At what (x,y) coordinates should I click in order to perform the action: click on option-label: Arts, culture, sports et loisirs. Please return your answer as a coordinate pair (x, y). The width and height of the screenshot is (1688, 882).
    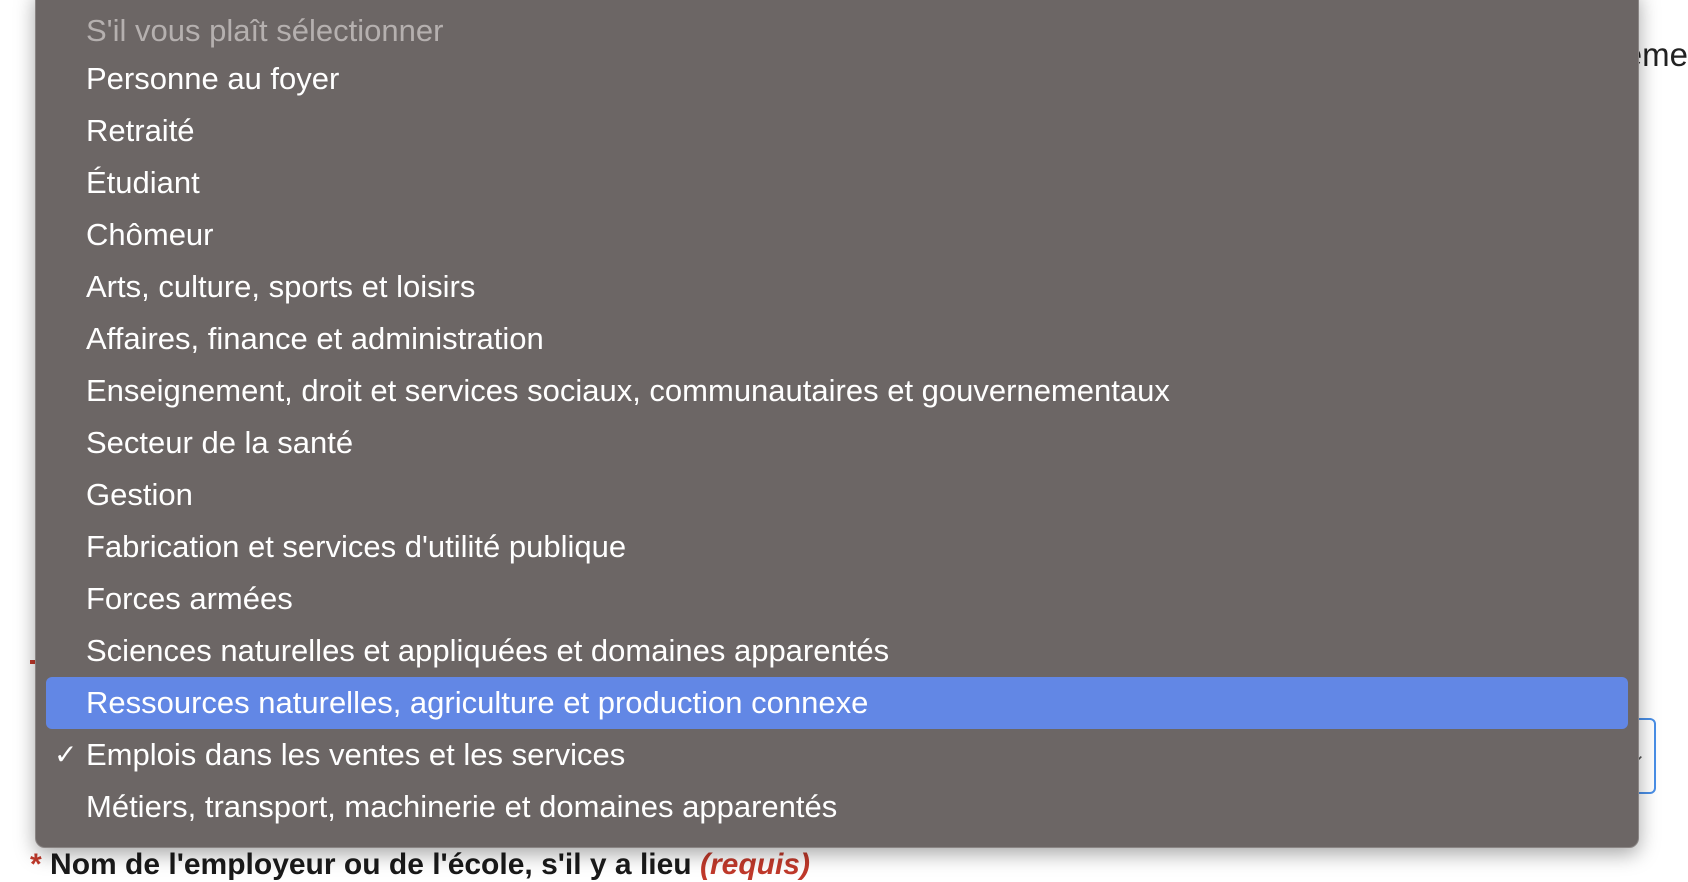
    Looking at the image, I should click on (281, 286).